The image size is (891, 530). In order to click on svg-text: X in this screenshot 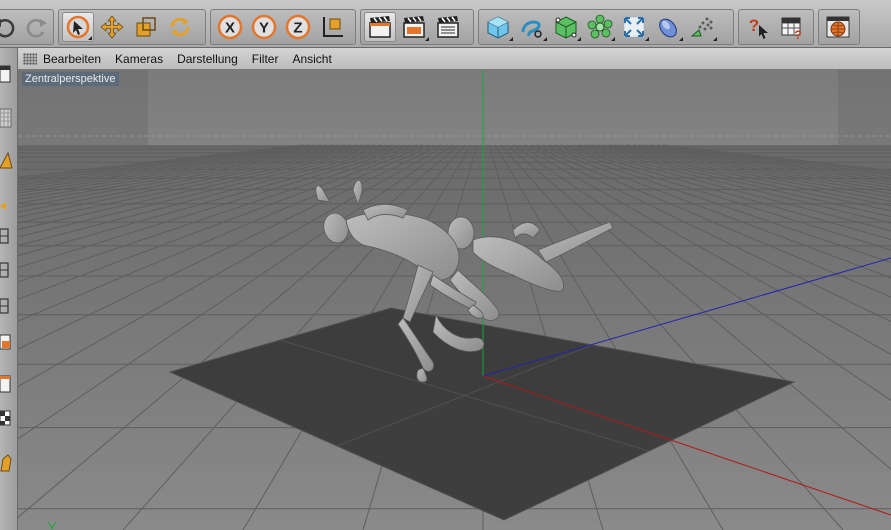, I will do `click(230, 28)`.